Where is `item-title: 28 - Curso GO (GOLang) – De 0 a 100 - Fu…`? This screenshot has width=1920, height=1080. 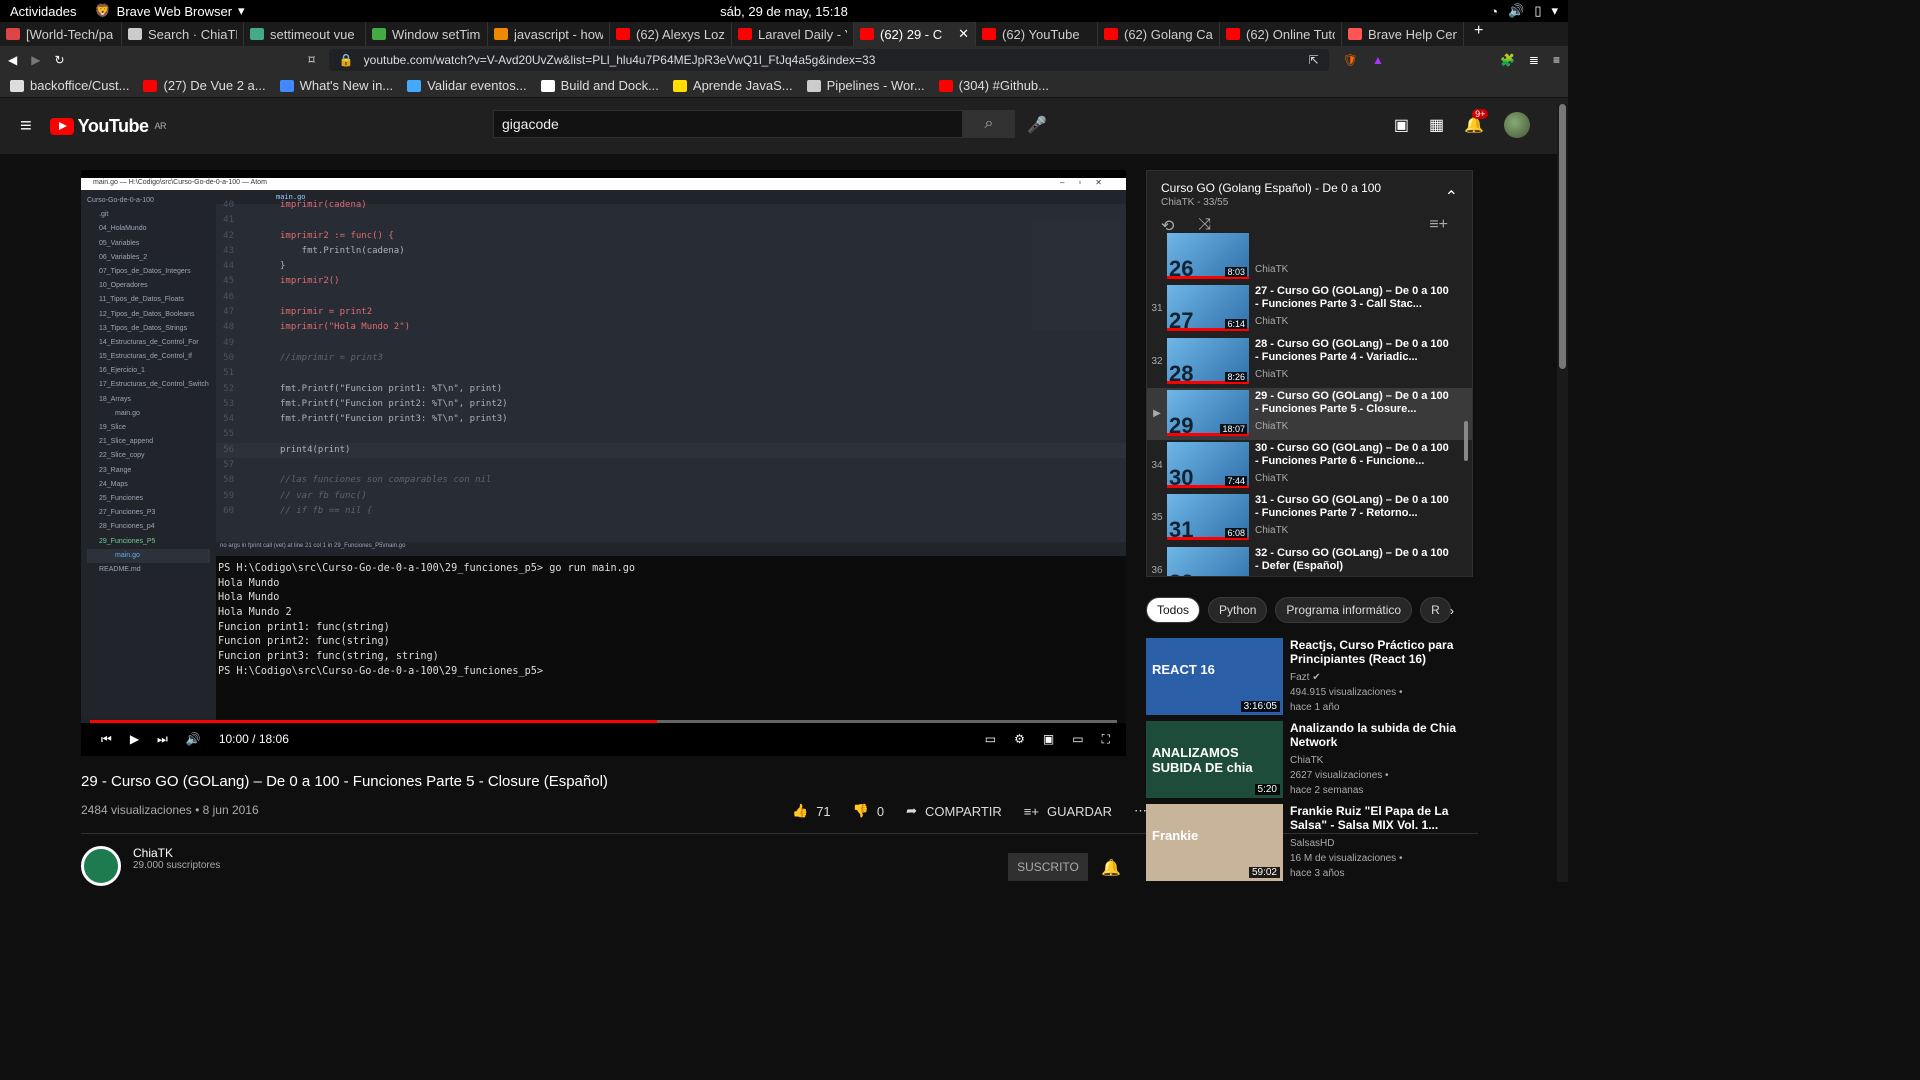
item-title: 28 - Curso GO (GOLang) – De 0 a 100 - Fu… is located at coordinates (1352, 351).